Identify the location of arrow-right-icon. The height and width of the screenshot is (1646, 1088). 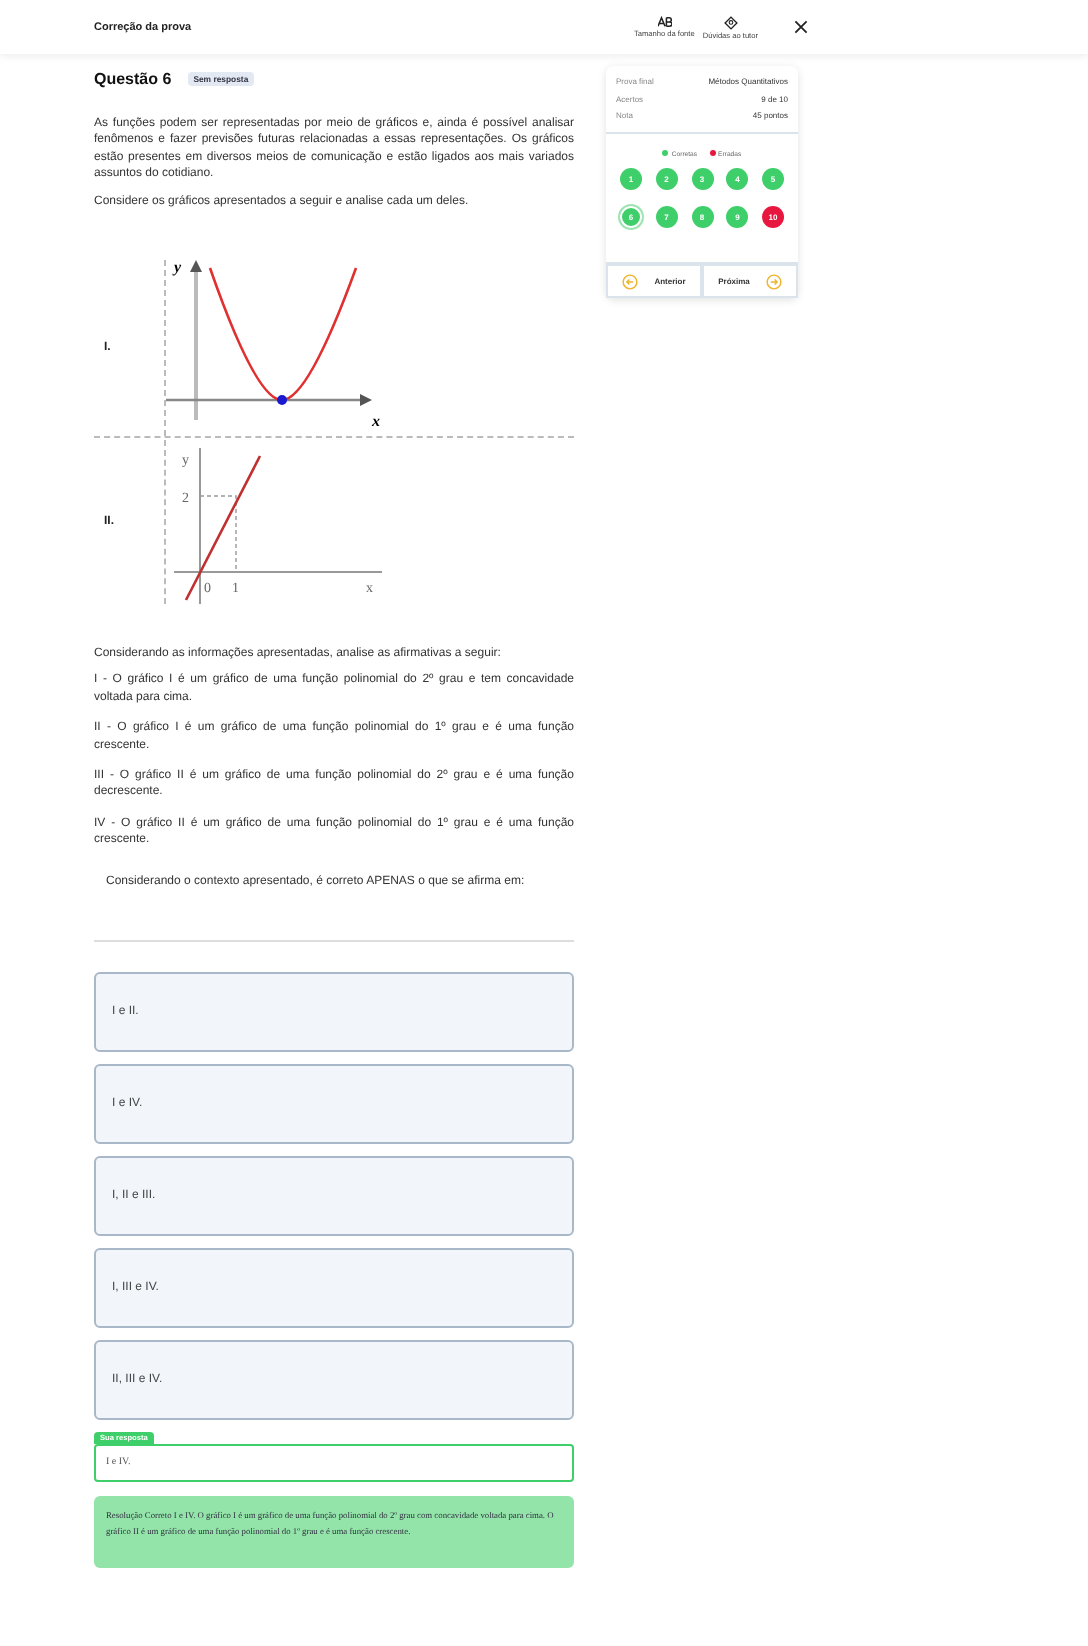
(773, 281).